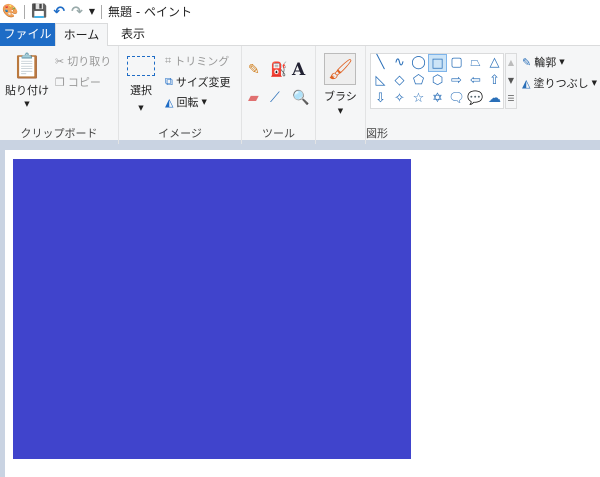 This screenshot has height=477, width=600. Describe the element at coordinates (81, 35) in the screenshot. I see `tab-home: ホーム` at that location.